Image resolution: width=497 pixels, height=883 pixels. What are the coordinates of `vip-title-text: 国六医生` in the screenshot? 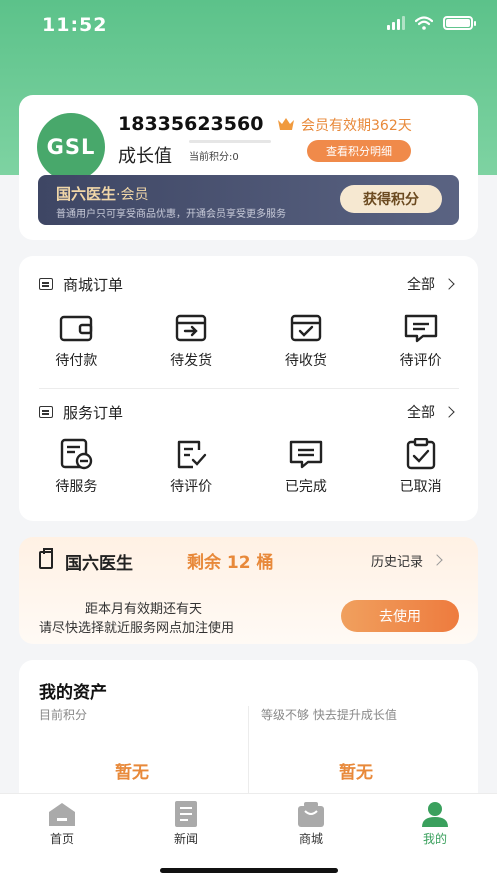 It's located at (86, 194).